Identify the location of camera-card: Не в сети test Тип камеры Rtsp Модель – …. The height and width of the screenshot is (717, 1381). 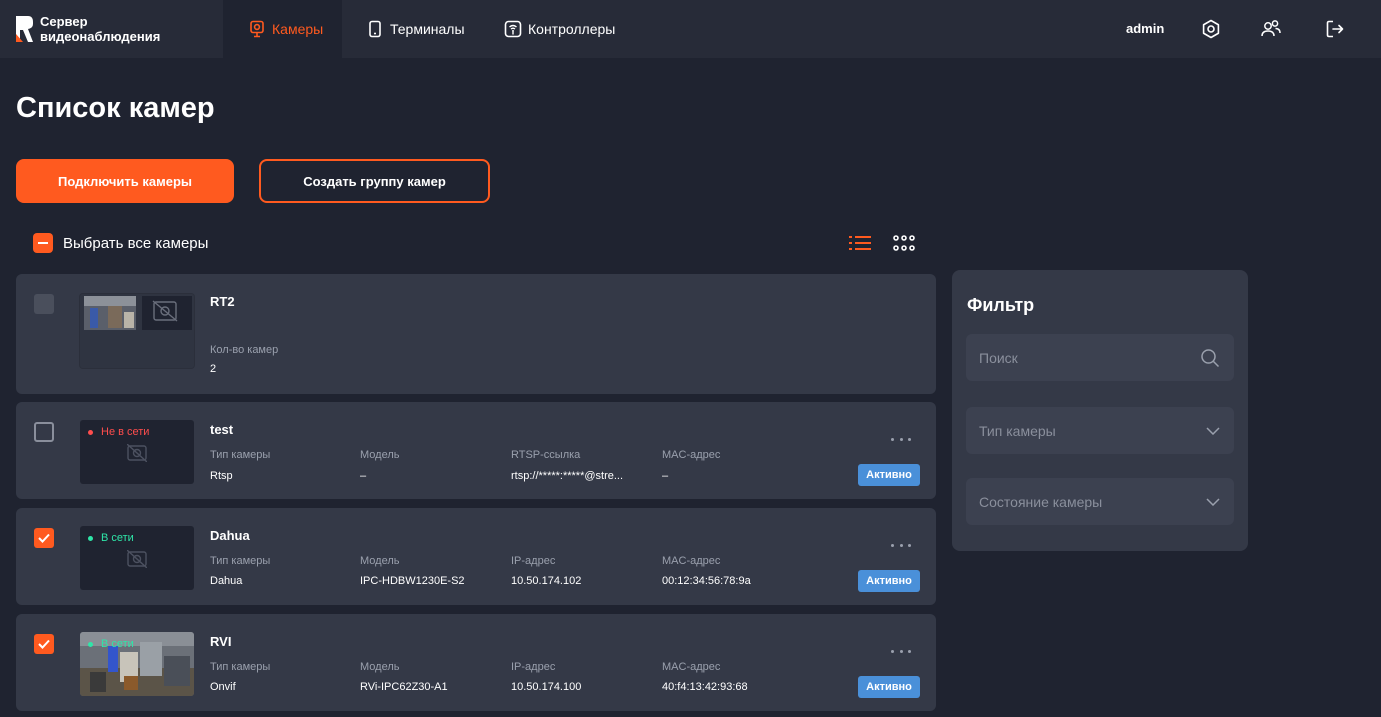
(476, 450).